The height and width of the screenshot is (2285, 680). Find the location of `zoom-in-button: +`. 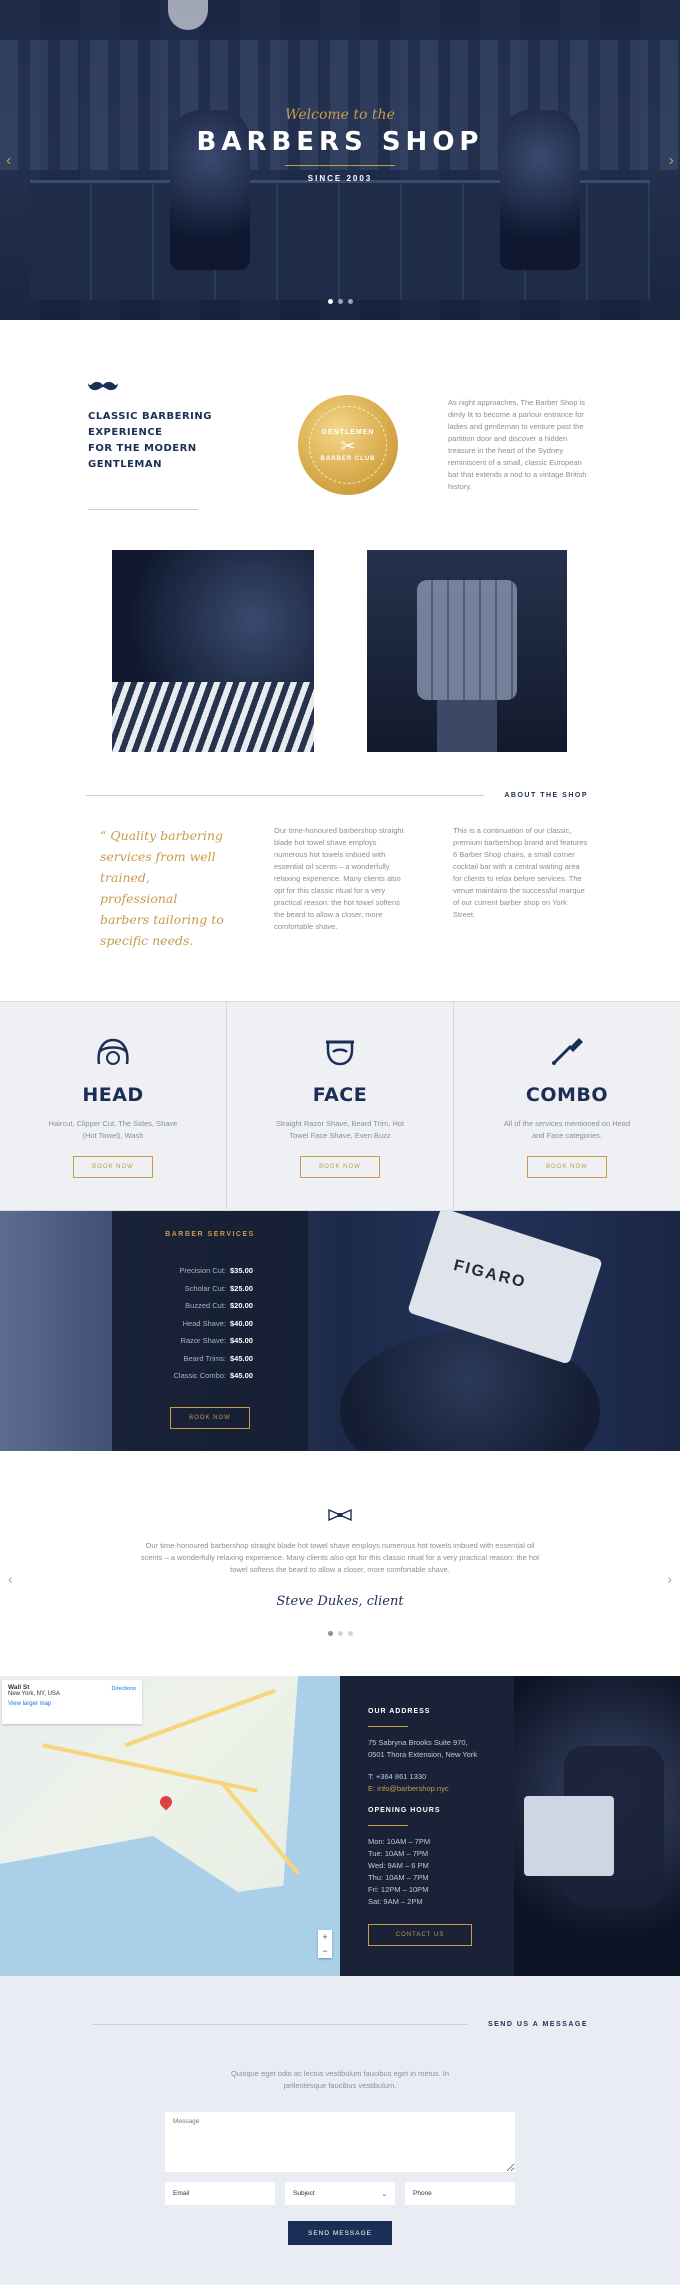

zoom-in-button: + is located at coordinates (325, 1937).